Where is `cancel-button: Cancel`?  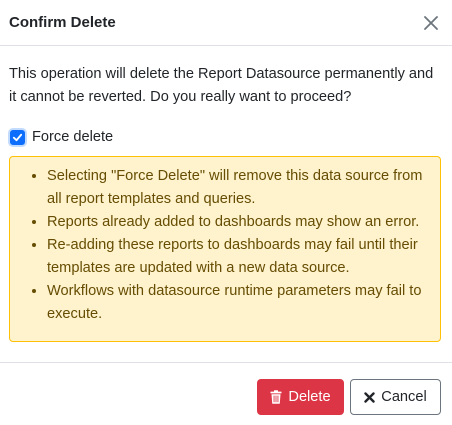
cancel-button: Cancel is located at coordinates (395, 397).